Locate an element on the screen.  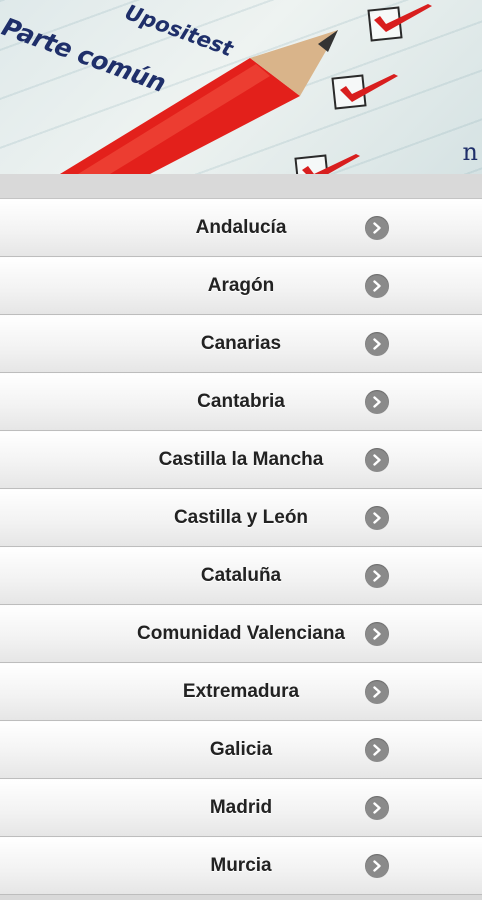
list-item-label: Cantabria is located at coordinates (241, 401).